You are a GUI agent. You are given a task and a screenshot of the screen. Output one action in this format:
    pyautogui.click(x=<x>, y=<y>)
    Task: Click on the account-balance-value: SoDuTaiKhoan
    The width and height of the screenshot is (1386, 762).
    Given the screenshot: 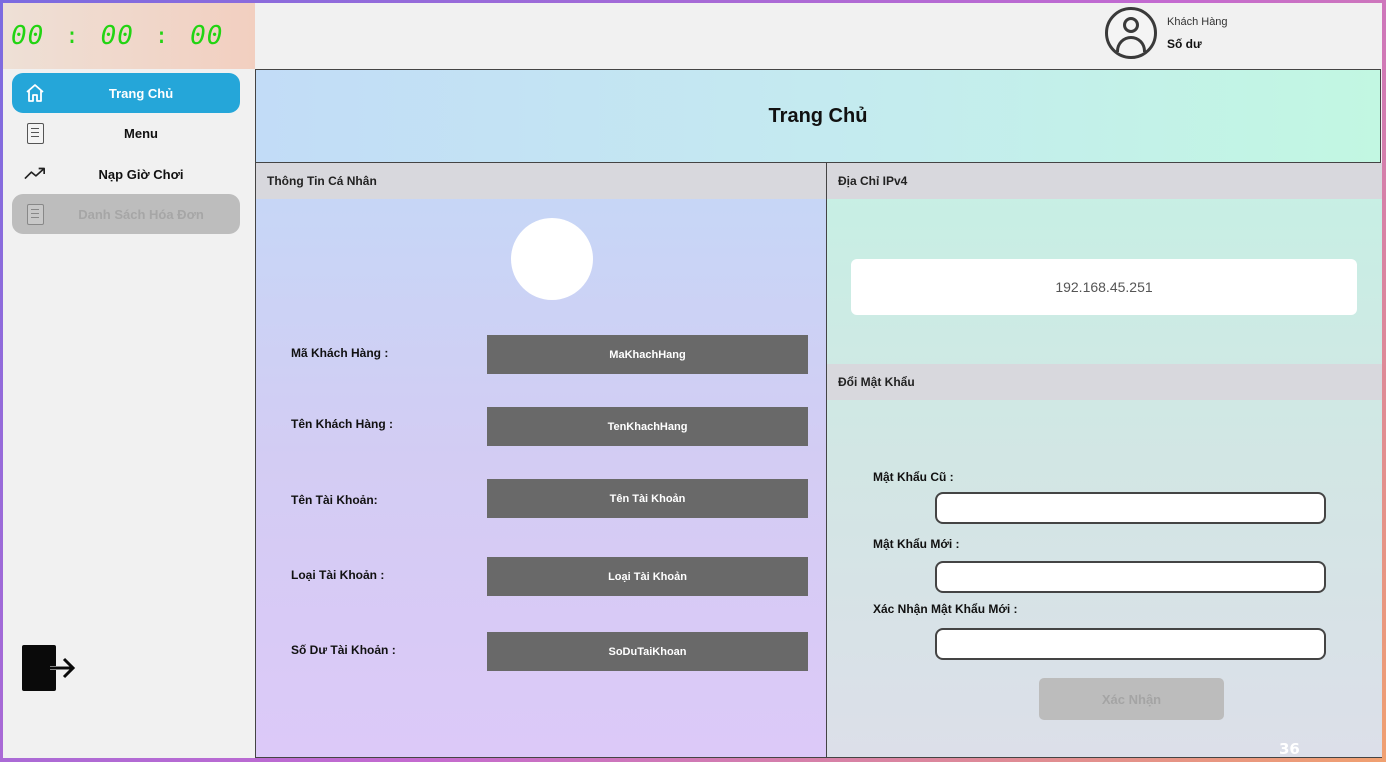 What is the action you would take?
    pyautogui.click(x=647, y=651)
    